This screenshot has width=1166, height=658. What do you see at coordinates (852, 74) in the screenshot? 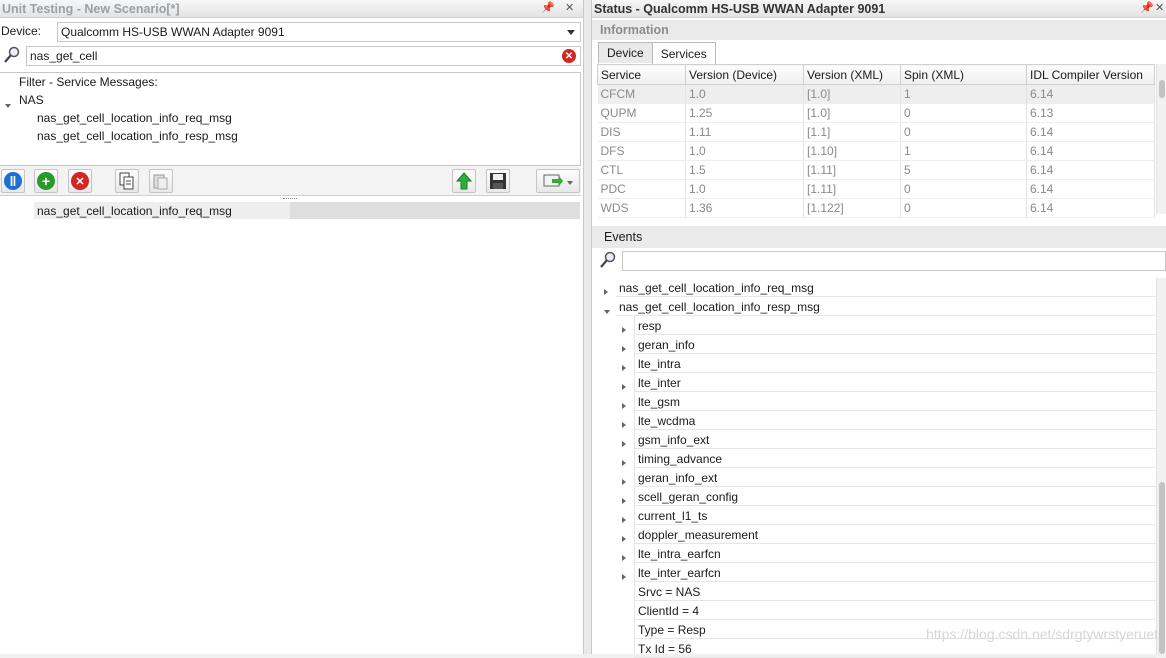
I see `column-header: Version (XML)` at bounding box center [852, 74].